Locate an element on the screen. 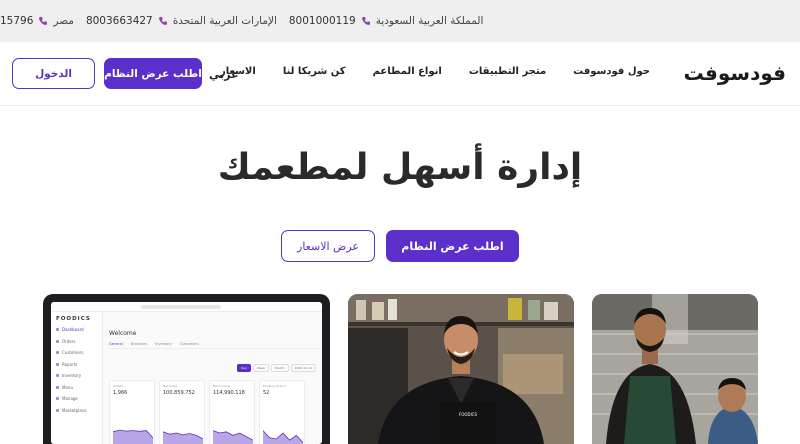 This screenshot has height=444, width=800. dashboard-sidebar-item: Marketplace is located at coordinates (76, 410).